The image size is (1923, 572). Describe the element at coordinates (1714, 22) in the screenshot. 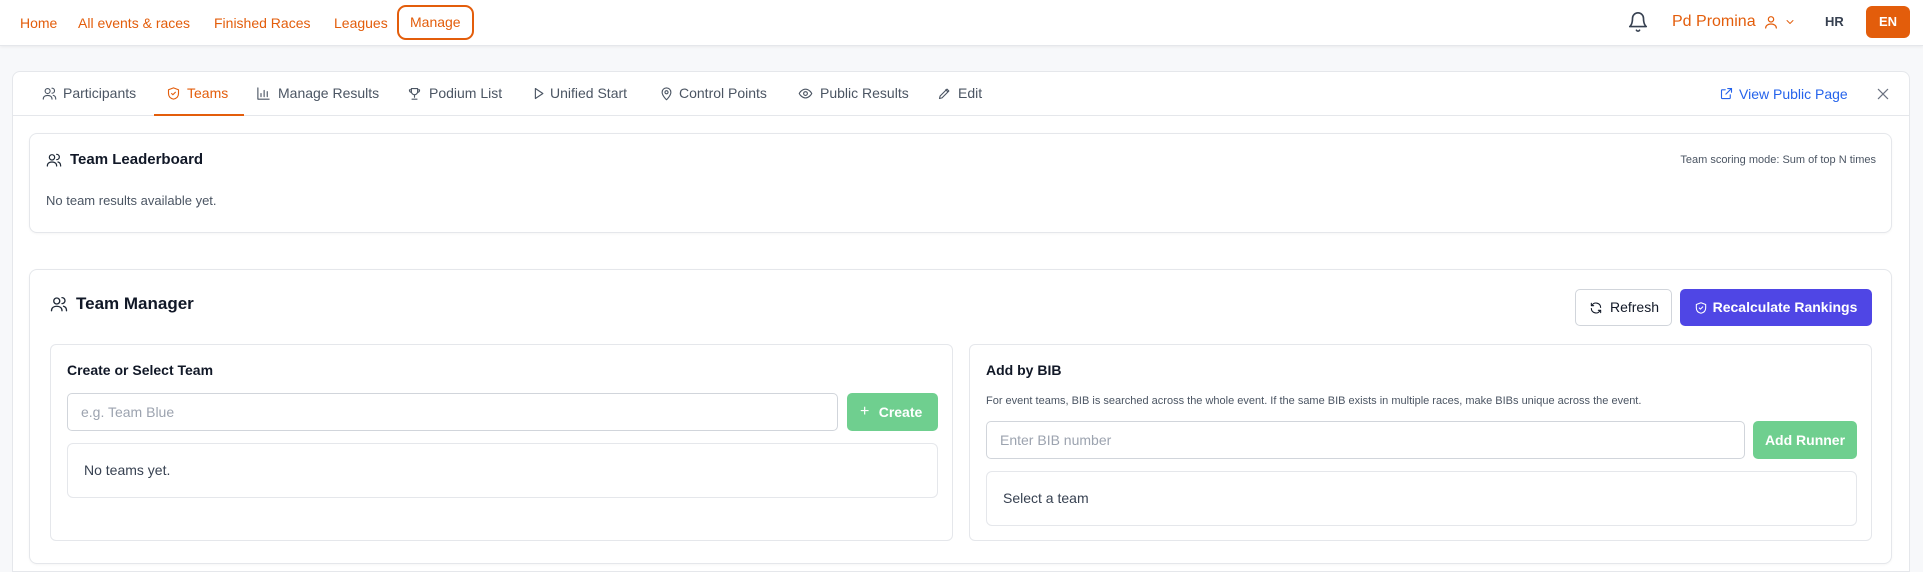

I see `user-name: Pd Promina` at that location.